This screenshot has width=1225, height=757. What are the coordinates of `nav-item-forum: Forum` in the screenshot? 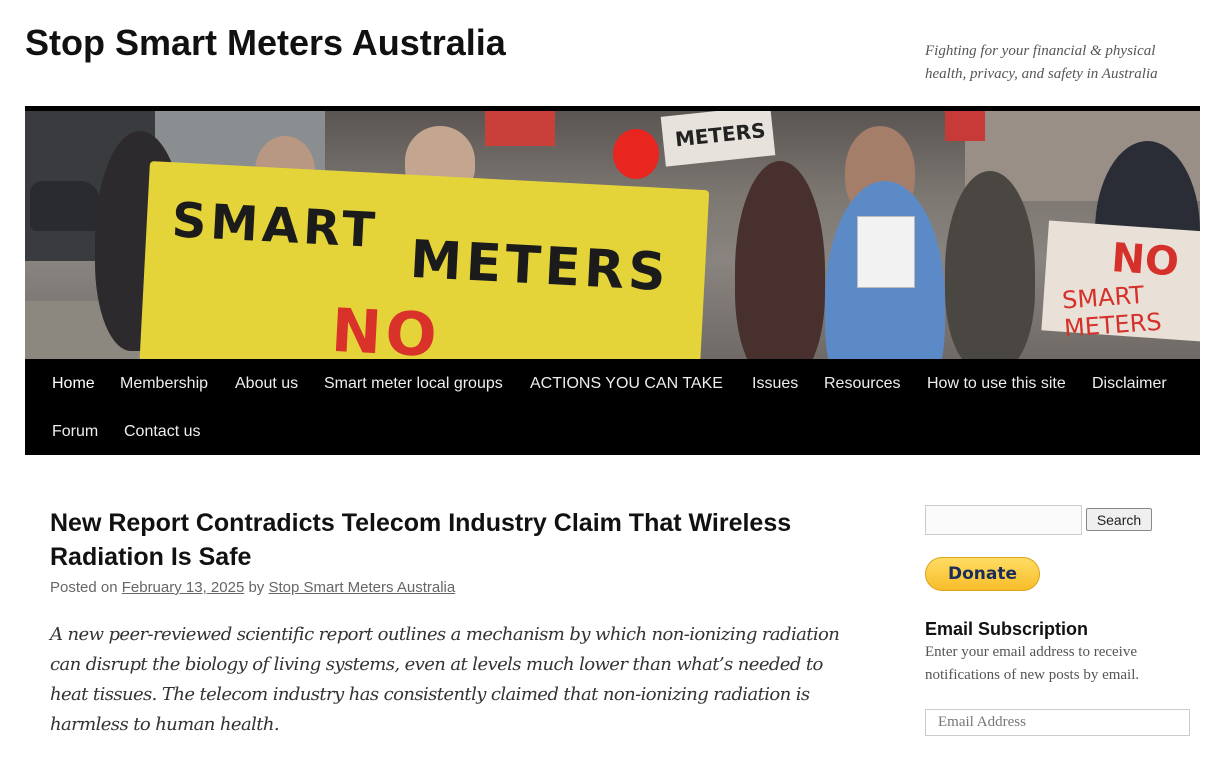 It's located at (75, 432).